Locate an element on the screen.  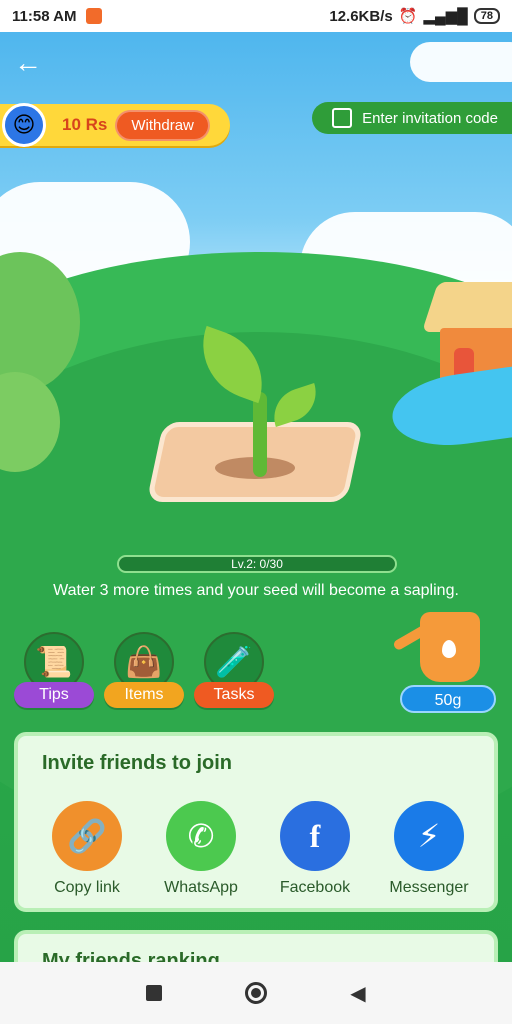
friends-ranking-card: My friends ranking is located at coordinates (256, 946).